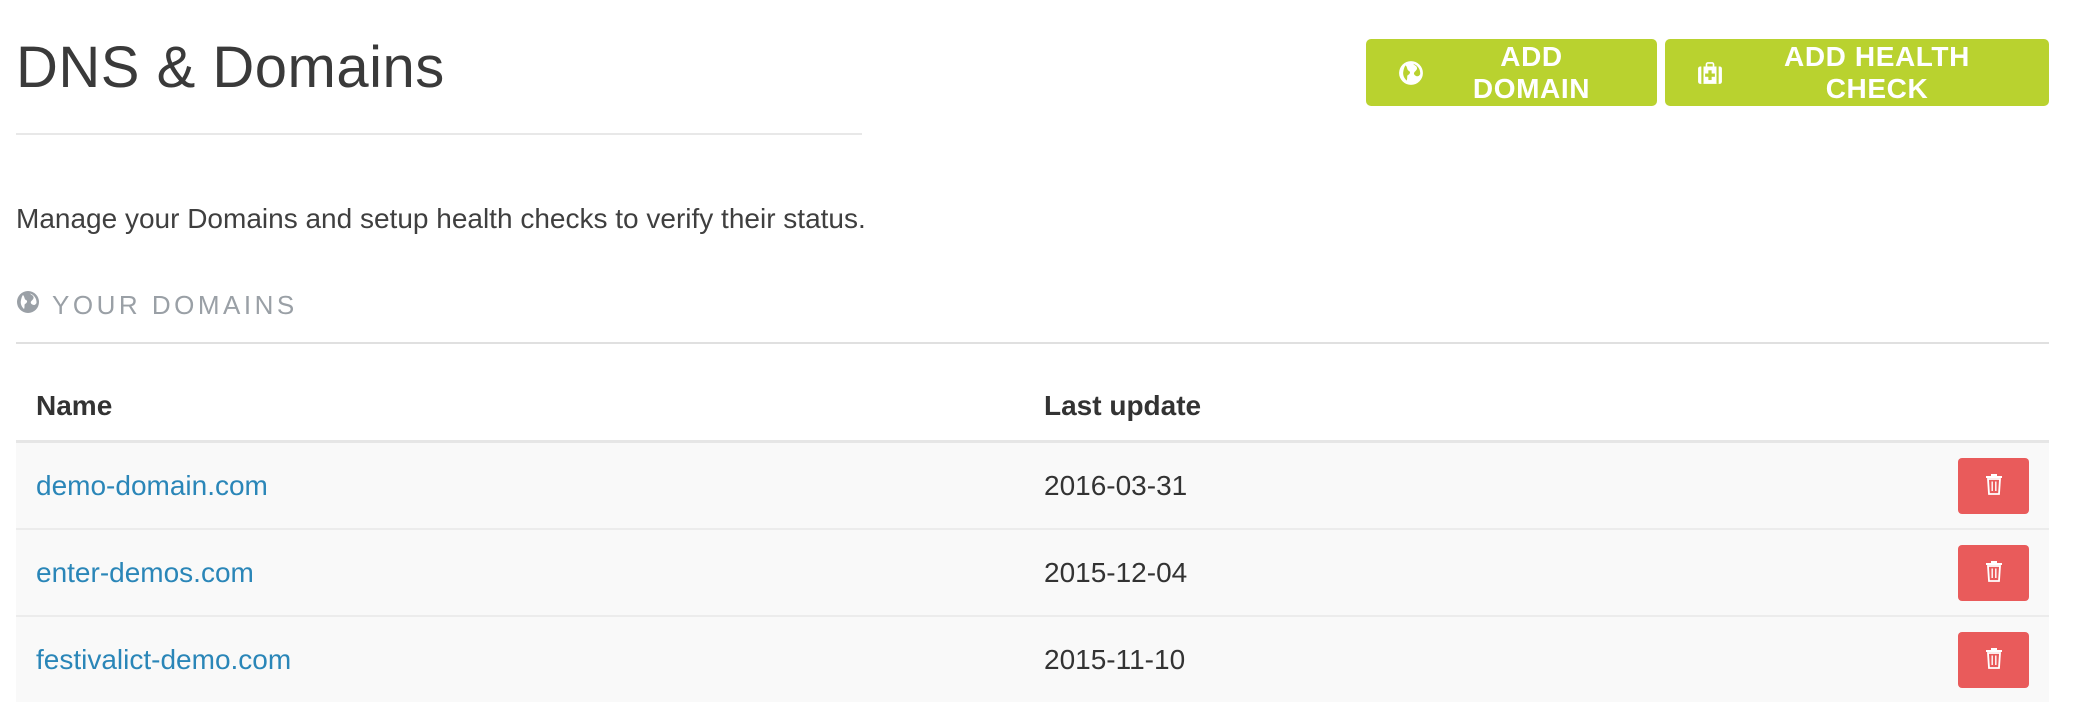  I want to click on add-domain-button: ADD DOMAIN, so click(1511, 72).